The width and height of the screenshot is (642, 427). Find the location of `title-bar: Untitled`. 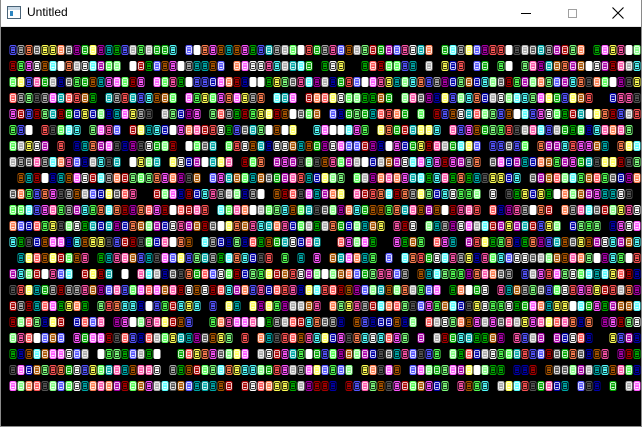

title-bar: Untitled is located at coordinates (321, 13).